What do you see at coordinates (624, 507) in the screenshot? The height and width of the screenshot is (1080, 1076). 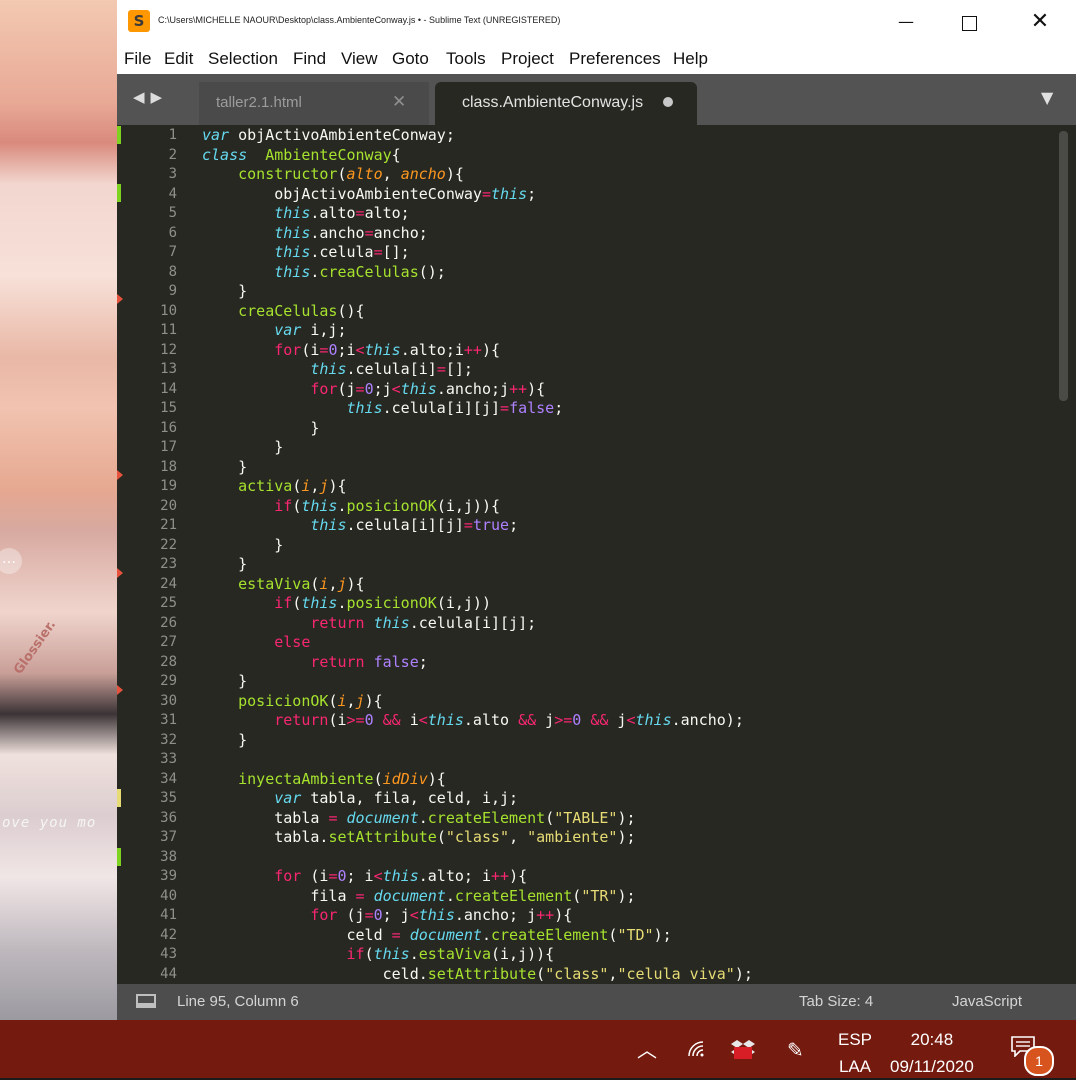 I see `code-line: if(this.posicionOK(i,j)){` at bounding box center [624, 507].